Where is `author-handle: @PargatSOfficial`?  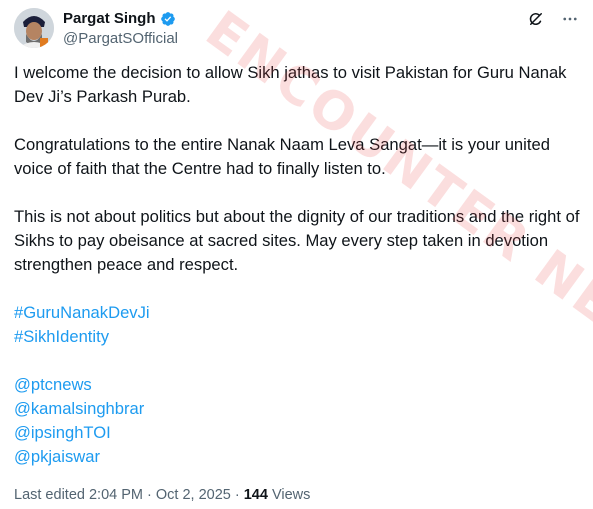
author-handle: @PargatSOfficial is located at coordinates (120, 39).